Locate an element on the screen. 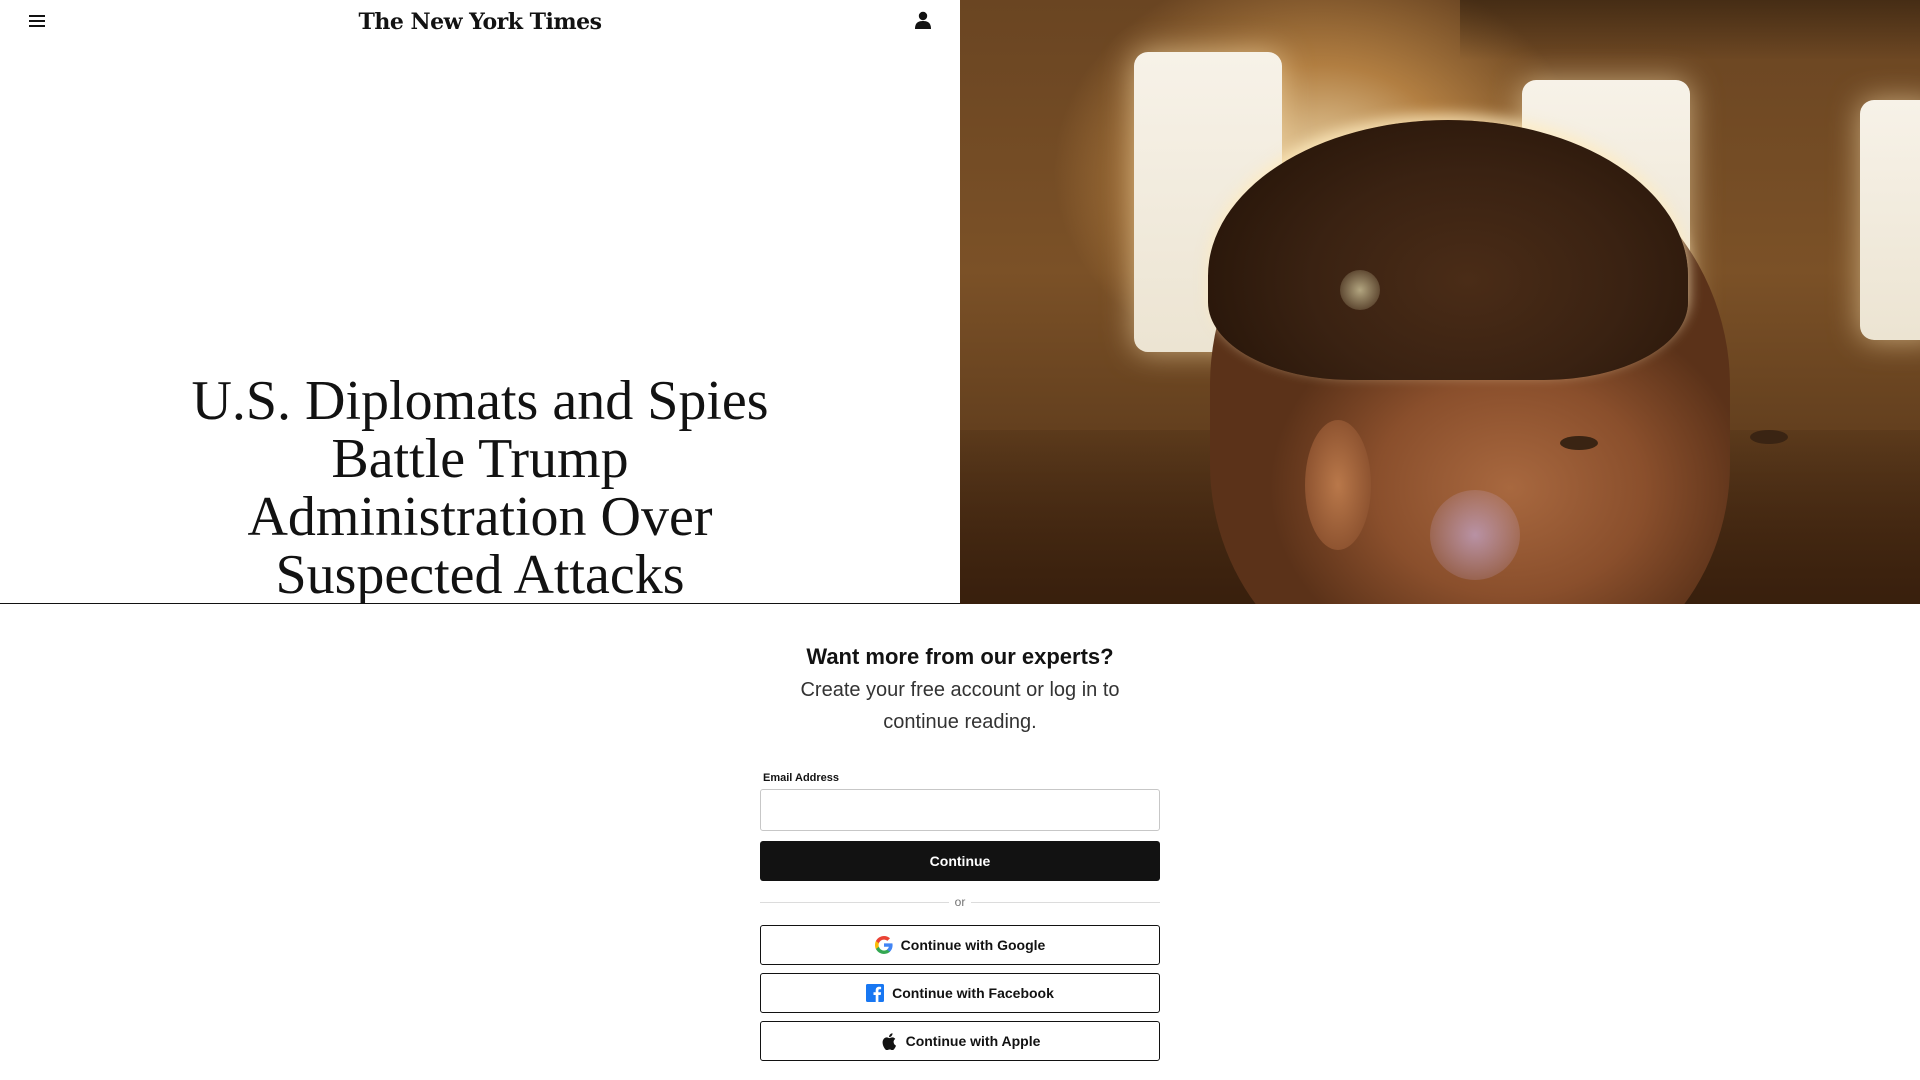  photo-sign is located at coordinates (1690, 30).